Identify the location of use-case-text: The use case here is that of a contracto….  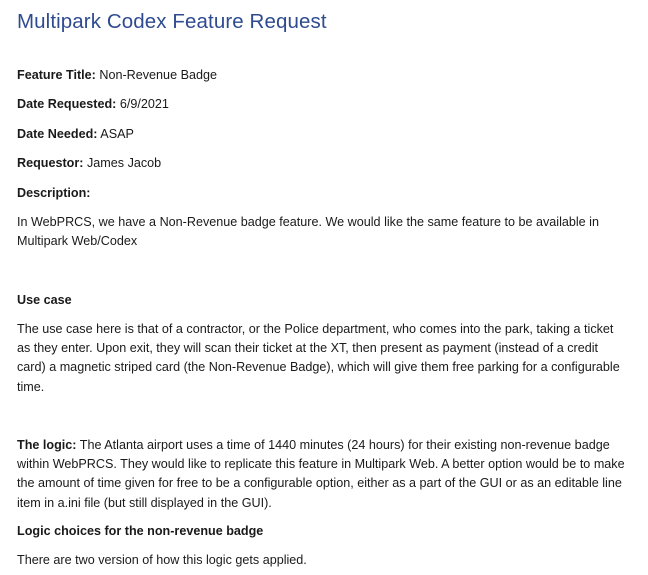
(318, 358).